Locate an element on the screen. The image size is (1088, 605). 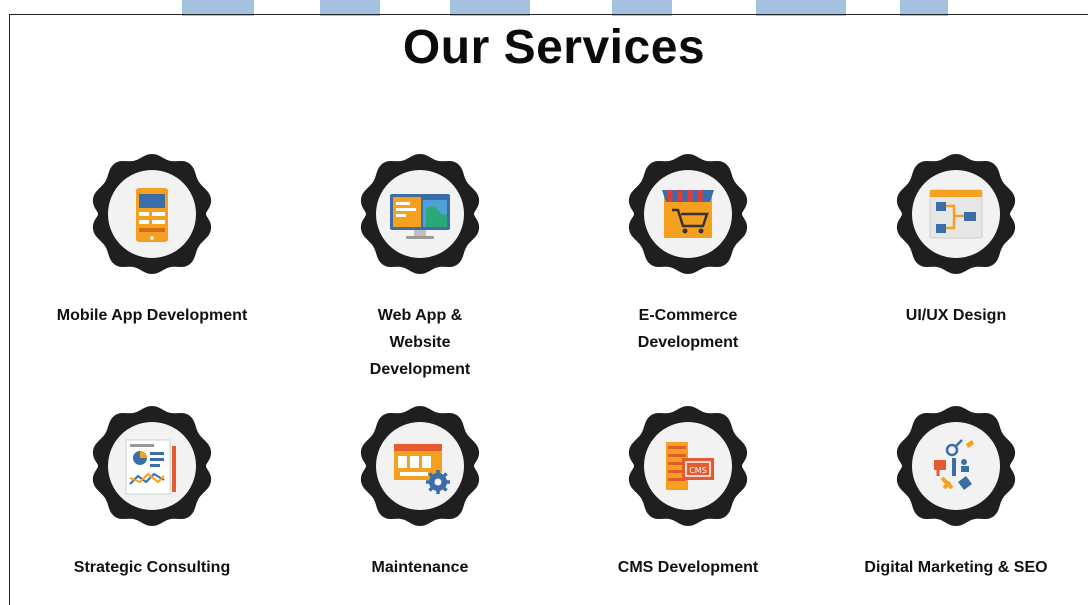
web-app-icon is located at coordinates (420, 214).